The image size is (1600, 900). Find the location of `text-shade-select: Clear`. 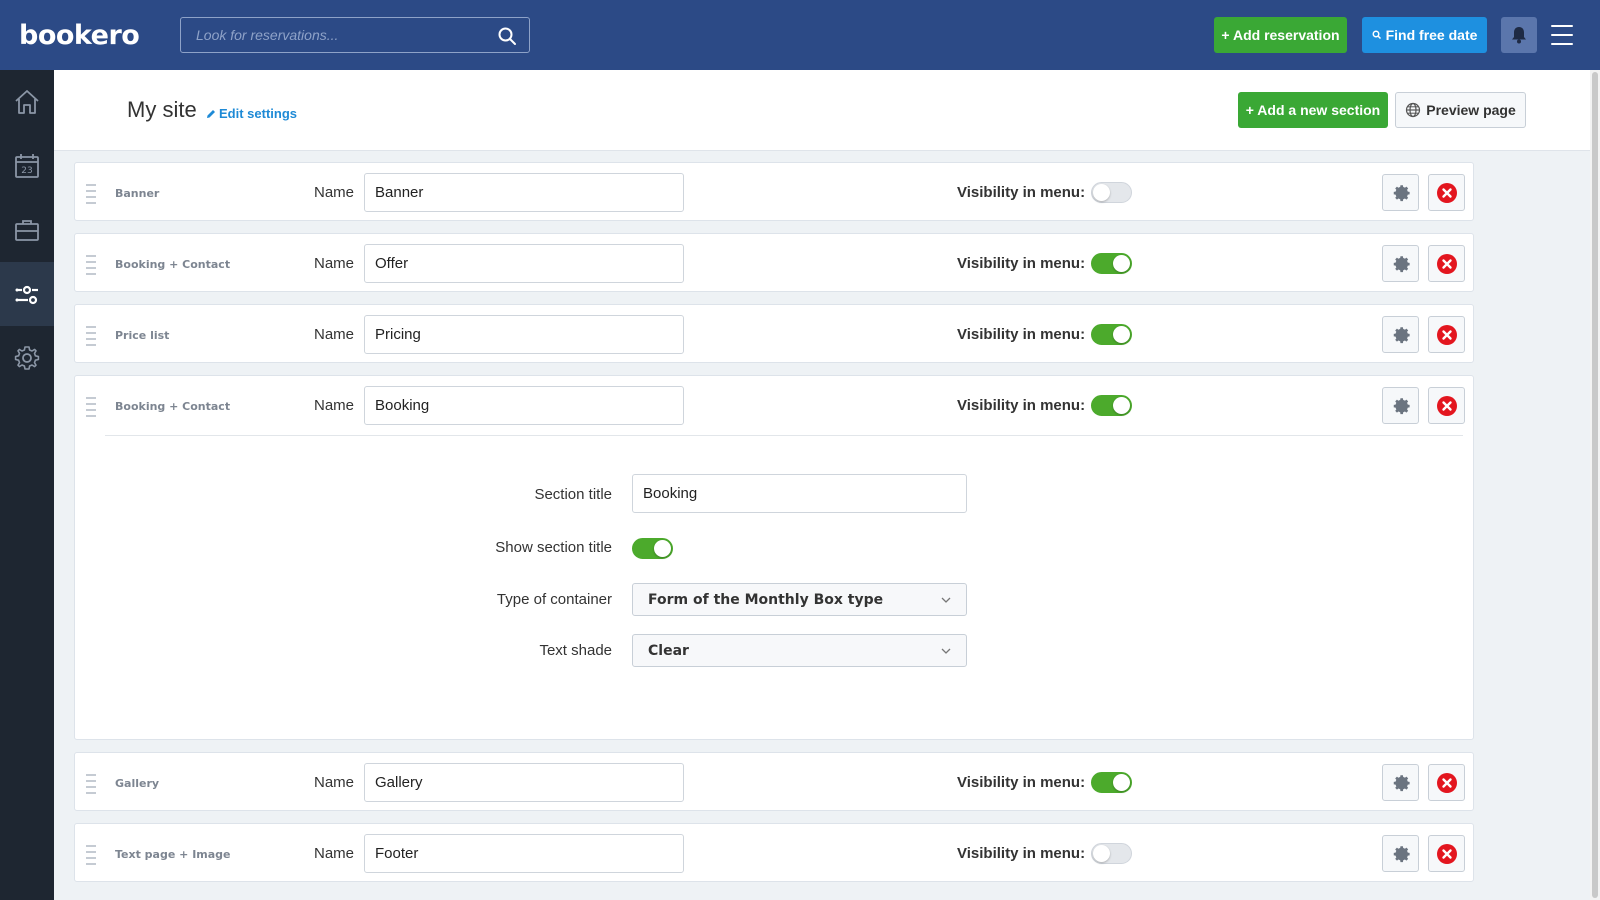

text-shade-select: Clear is located at coordinates (799, 650).